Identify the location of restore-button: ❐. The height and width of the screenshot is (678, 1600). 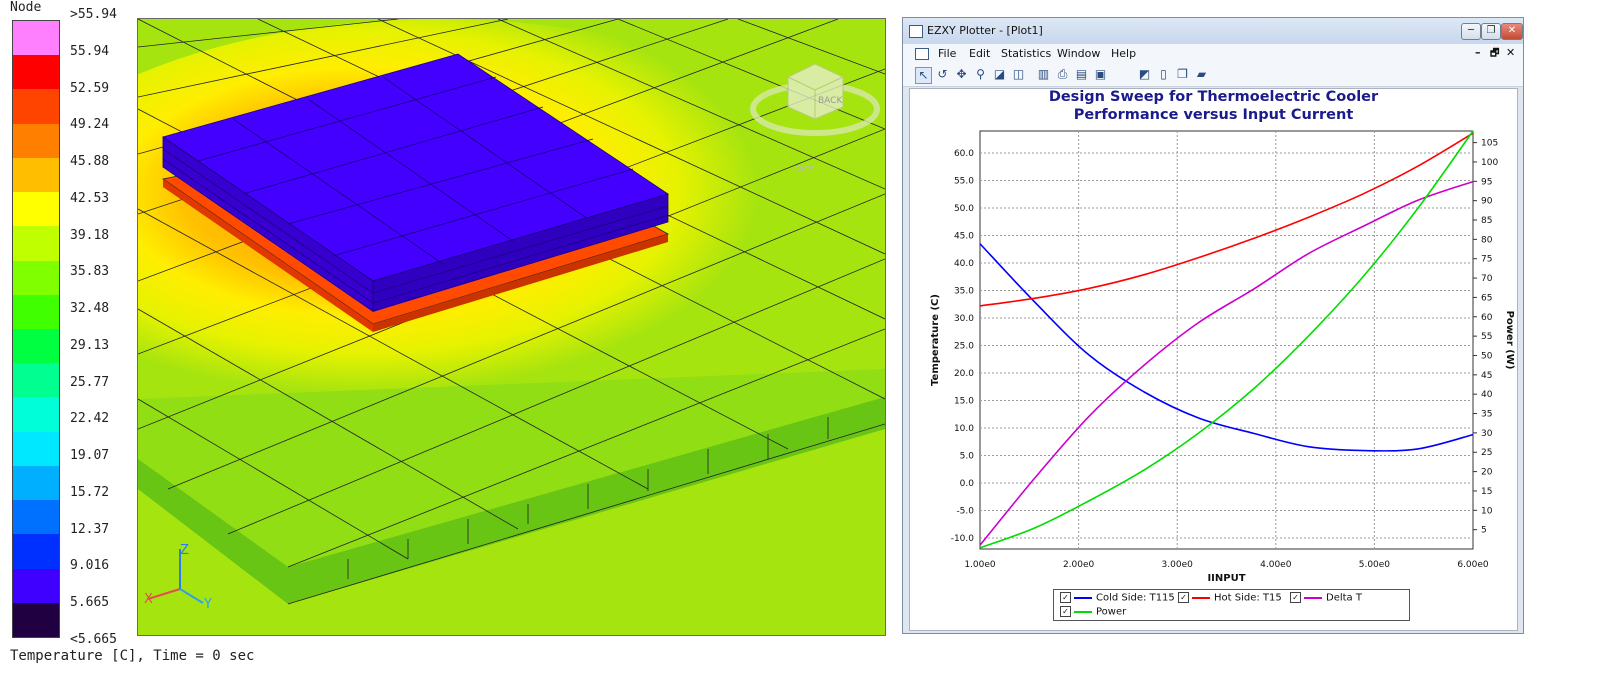
(1491, 31).